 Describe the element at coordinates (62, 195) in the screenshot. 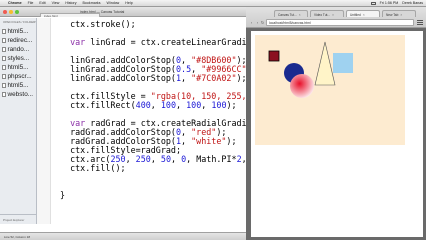

I see `code-line: }` at that location.